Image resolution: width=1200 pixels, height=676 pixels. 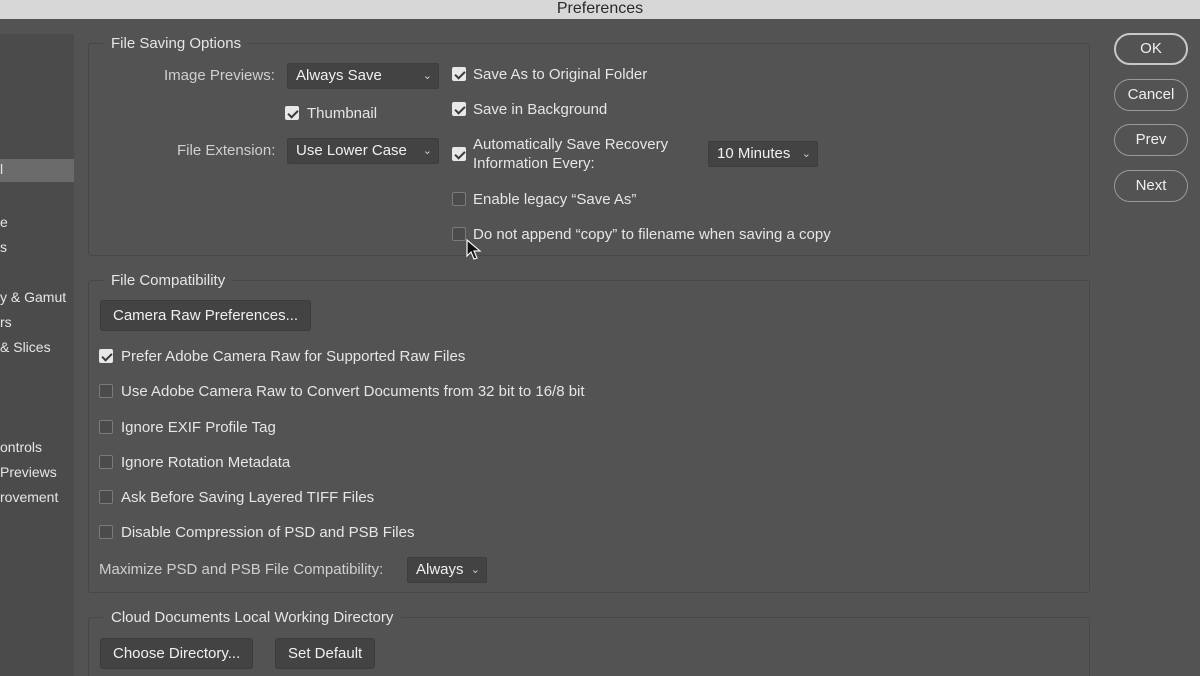 What do you see at coordinates (1151, 140) in the screenshot?
I see `prev-button: Prev` at bounding box center [1151, 140].